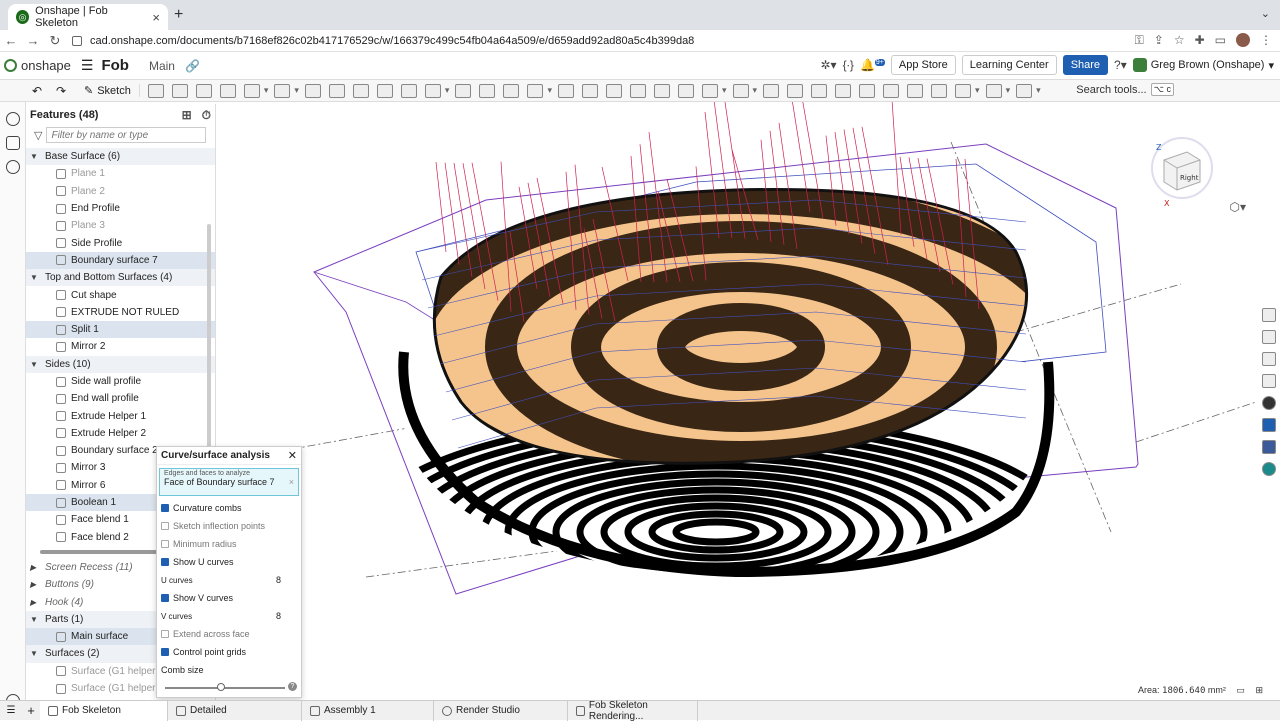  I want to click on help-icon: ?, so click(292, 686).